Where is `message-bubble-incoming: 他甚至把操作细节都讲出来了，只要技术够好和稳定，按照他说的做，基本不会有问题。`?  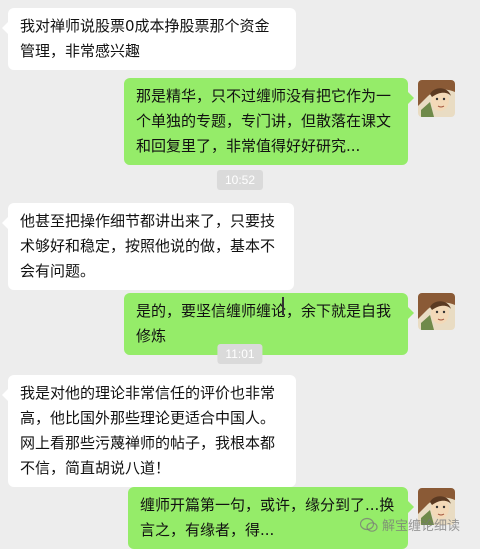 message-bubble-incoming: 他甚至把操作细节都讲出来了，只要技术够好和稳定，按照他说的做，基本不会有问题。 is located at coordinates (148, 246).